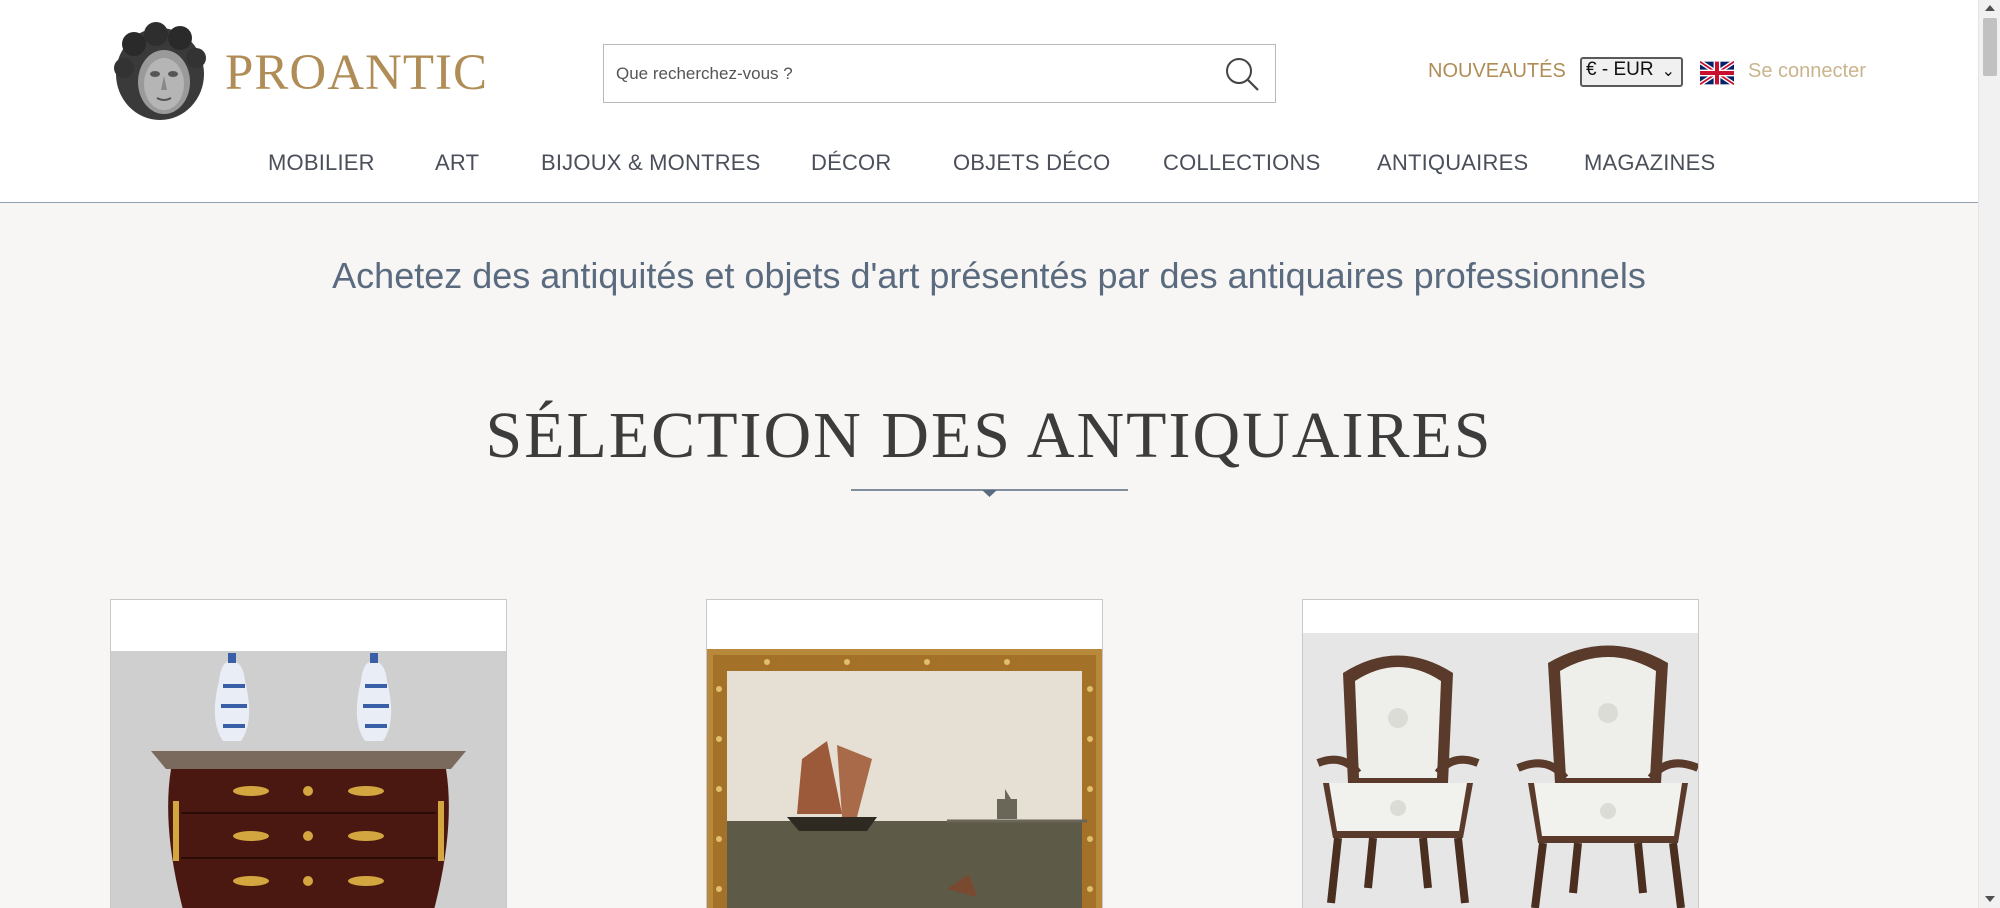  I want to click on search-icon, so click(1242, 74).